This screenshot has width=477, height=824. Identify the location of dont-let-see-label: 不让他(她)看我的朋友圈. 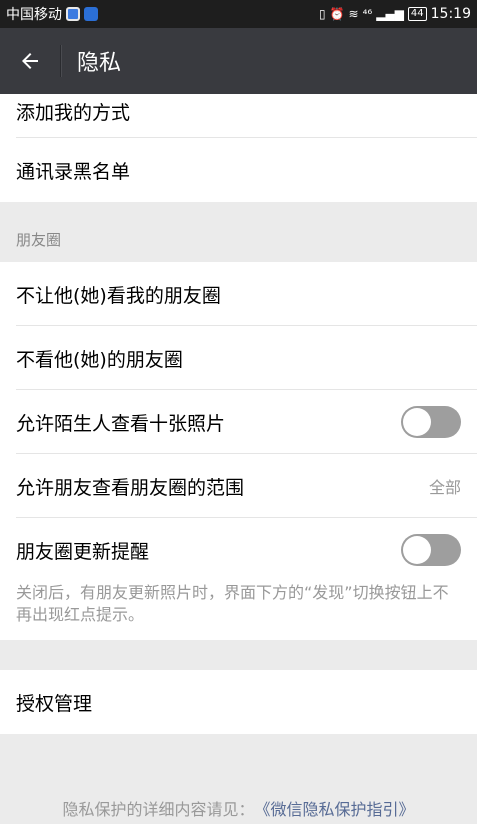
(118, 295).